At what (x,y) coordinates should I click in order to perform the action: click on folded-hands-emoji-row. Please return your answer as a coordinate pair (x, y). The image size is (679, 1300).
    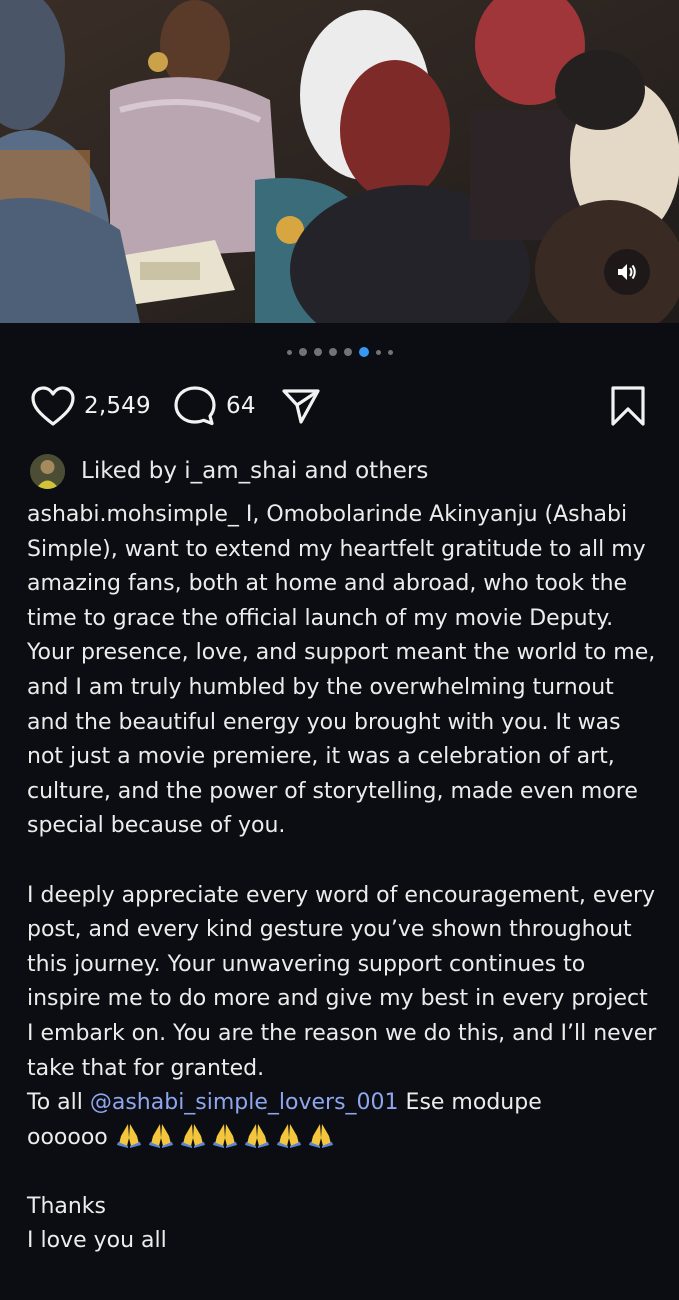
    Looking at the image, I should click on (225, 1135).